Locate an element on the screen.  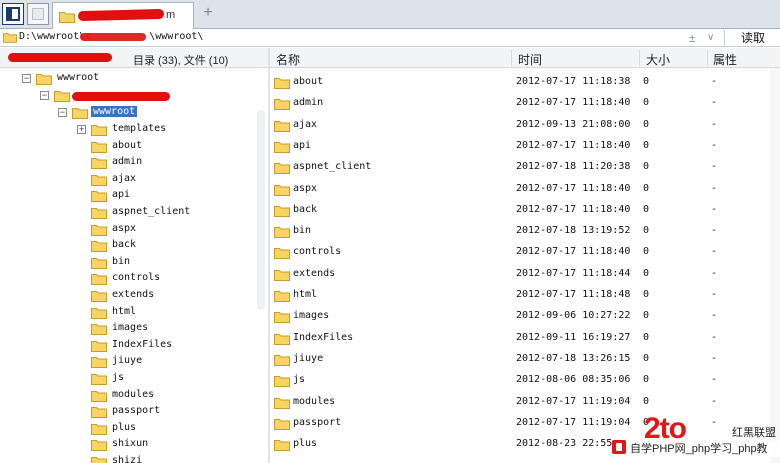
add-tab-button: + is located at coordinates (208, 13).